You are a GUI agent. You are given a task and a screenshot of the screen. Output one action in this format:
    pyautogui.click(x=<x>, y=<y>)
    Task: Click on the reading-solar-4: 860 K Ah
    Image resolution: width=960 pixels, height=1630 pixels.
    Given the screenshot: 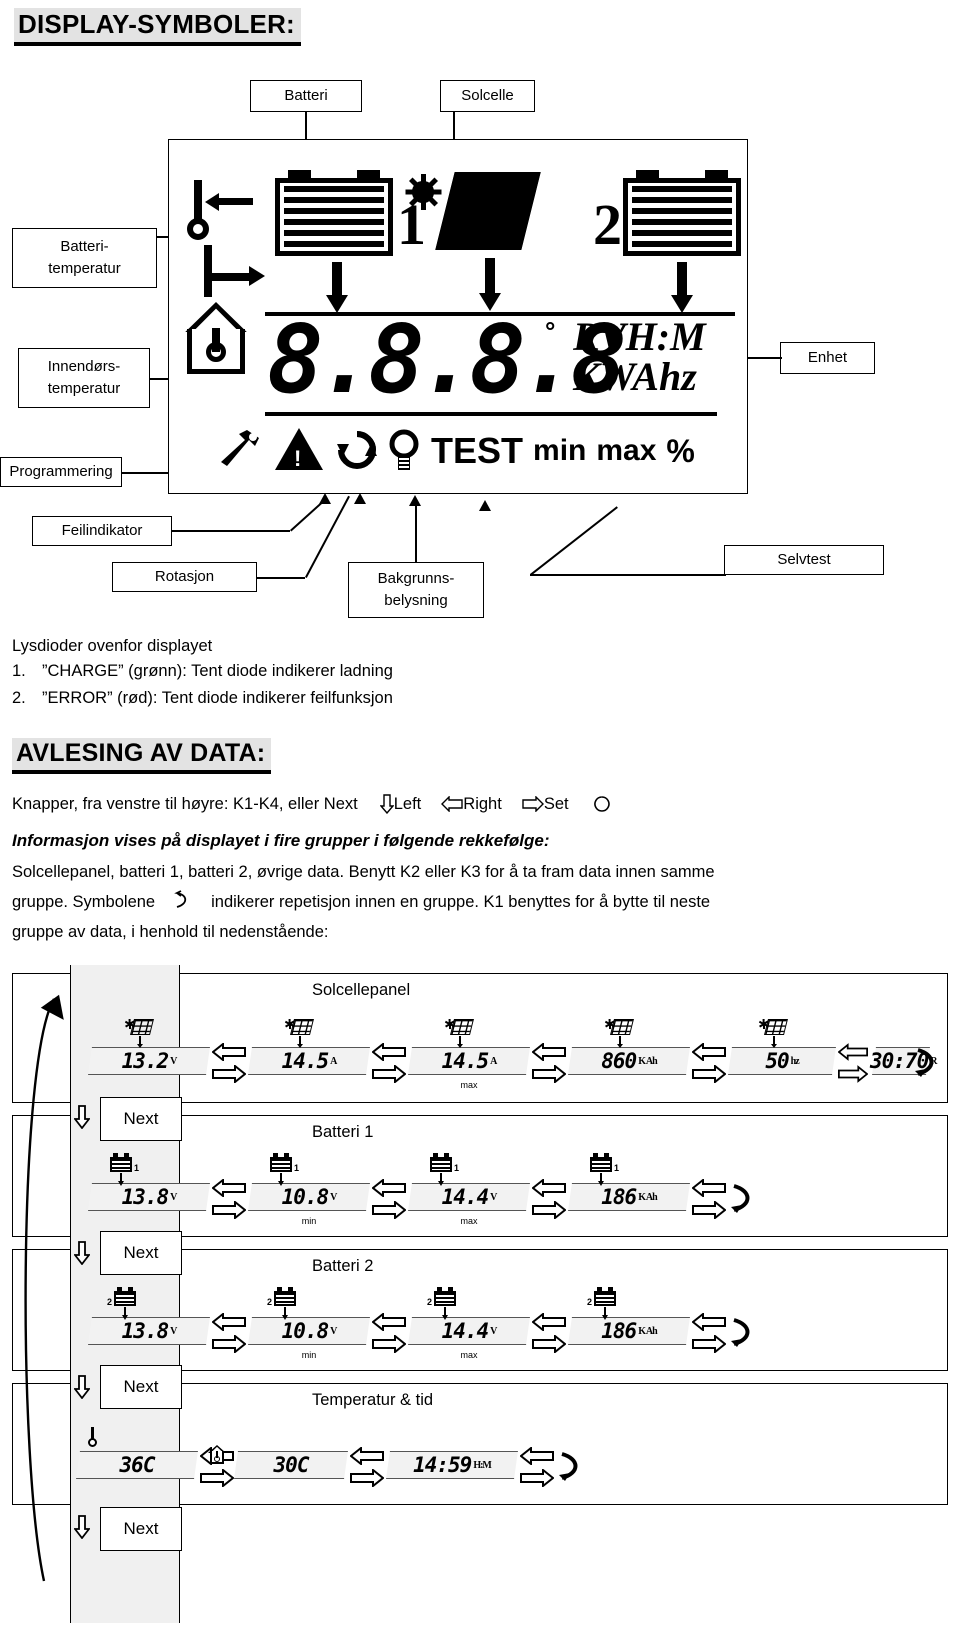 What is the action you would take?
    pyautogui.click(x=629, y=1047)
    